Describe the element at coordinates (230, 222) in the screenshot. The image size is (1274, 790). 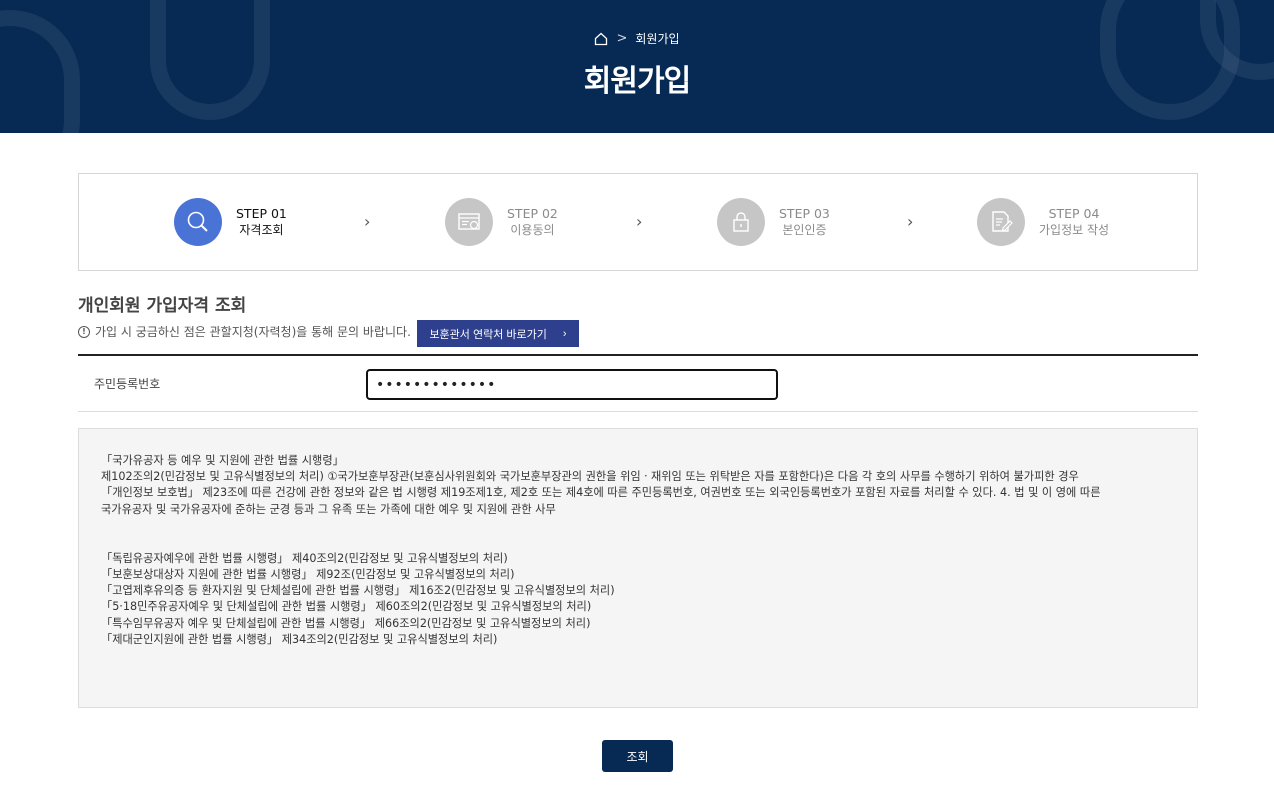
I see `step-1: STEP 01 자격조회` at that location.